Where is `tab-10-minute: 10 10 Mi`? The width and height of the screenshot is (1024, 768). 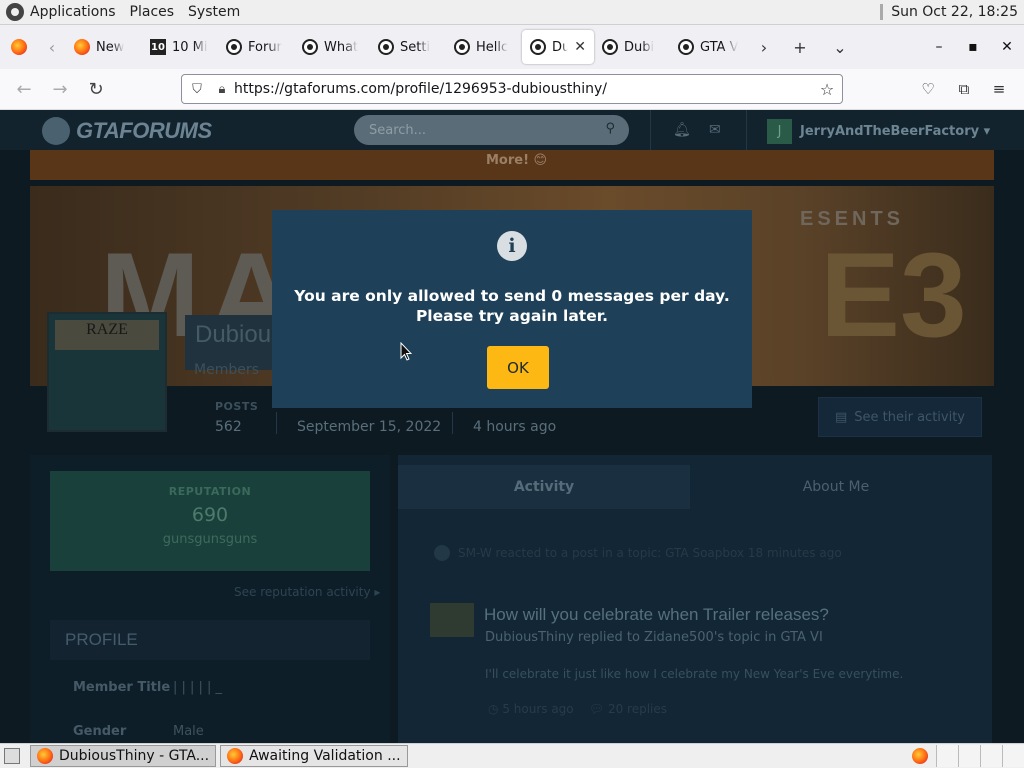 tab-10-minute: 10 10 Mi is located at coordinates (180, 47).